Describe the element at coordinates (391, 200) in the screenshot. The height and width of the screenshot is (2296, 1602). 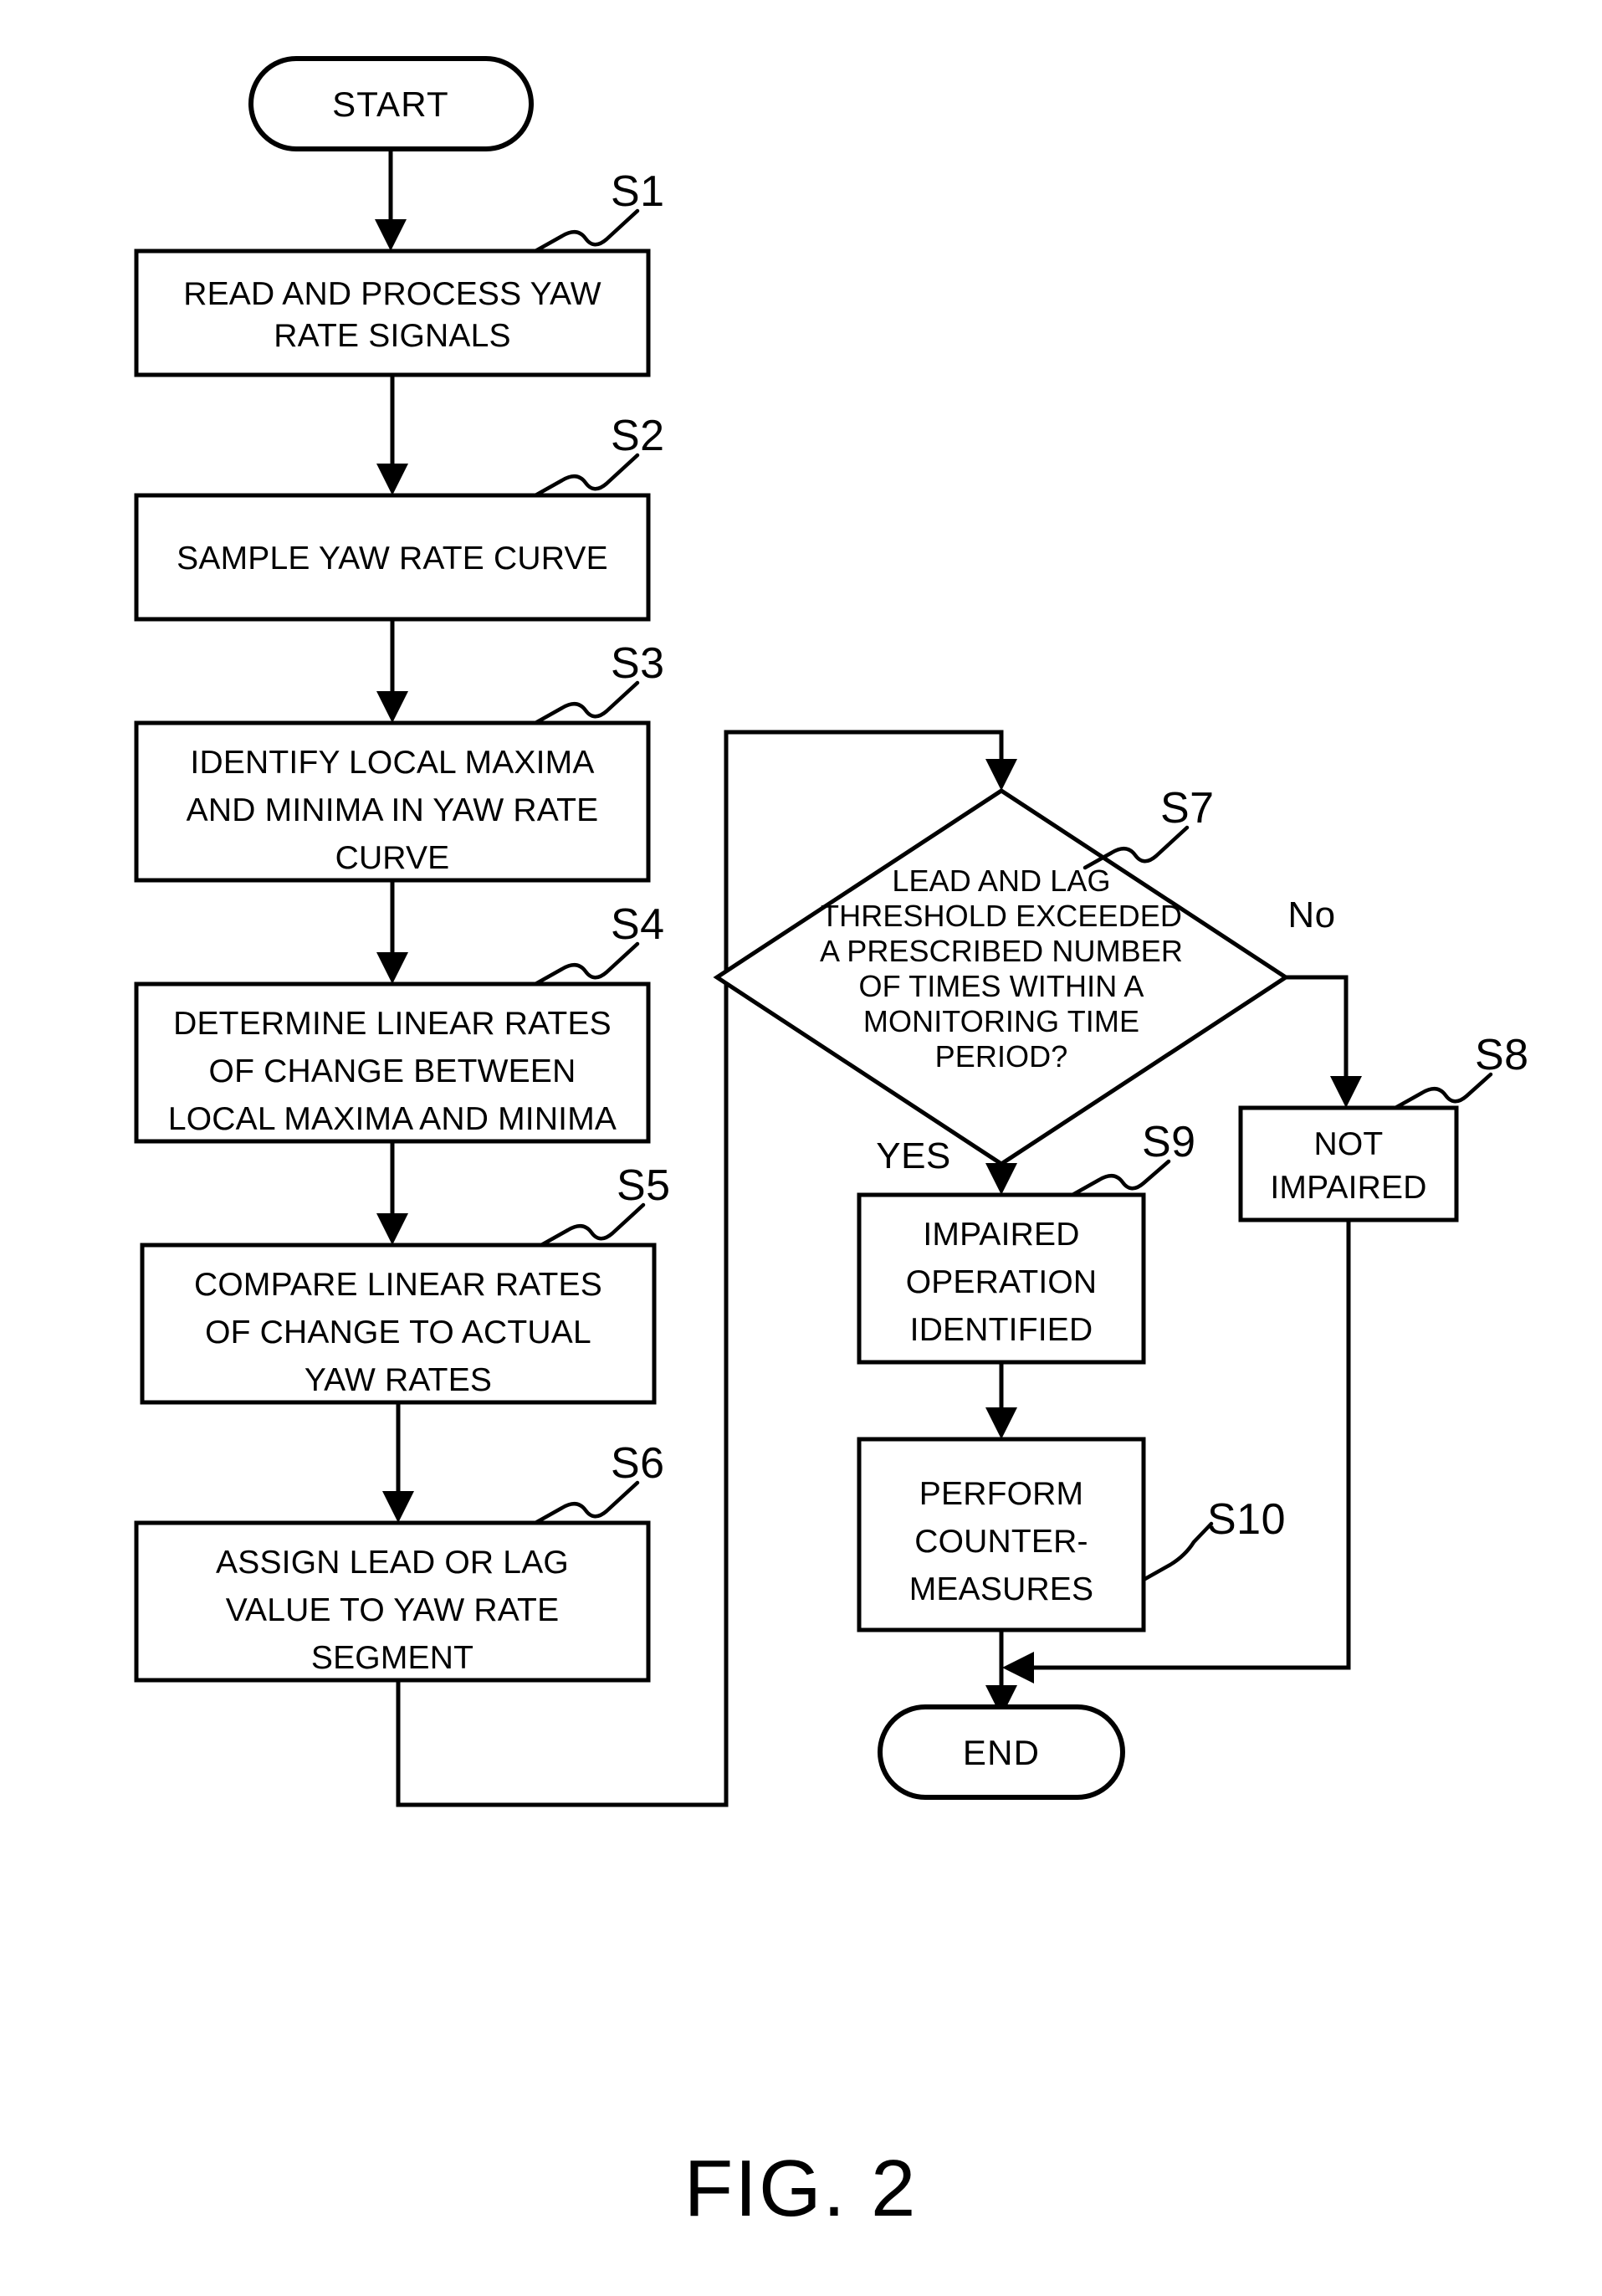
I see `connector-start-to-s1` at that location.